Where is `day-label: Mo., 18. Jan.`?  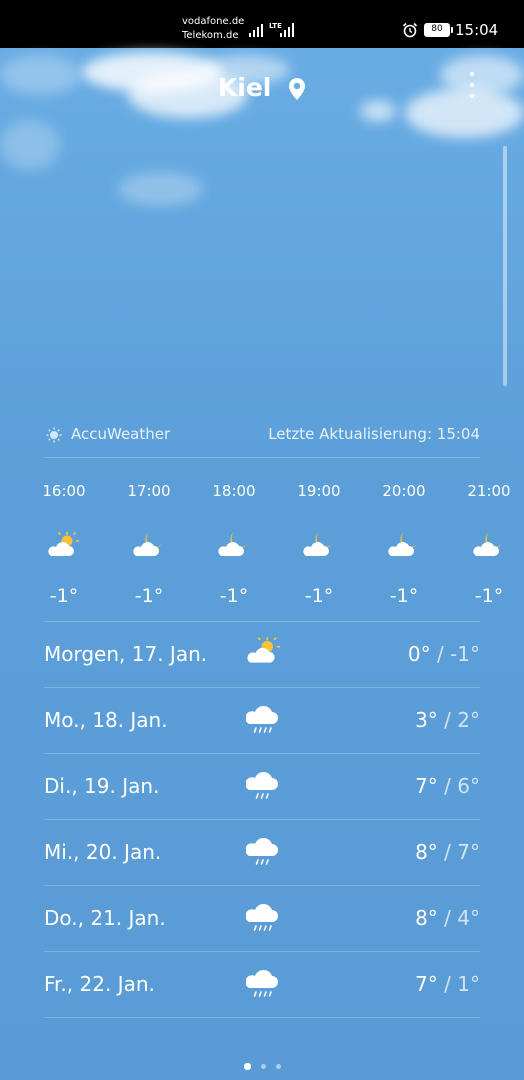 day-label: Mo., 18. Jan. is located at coordinates (106, 720).